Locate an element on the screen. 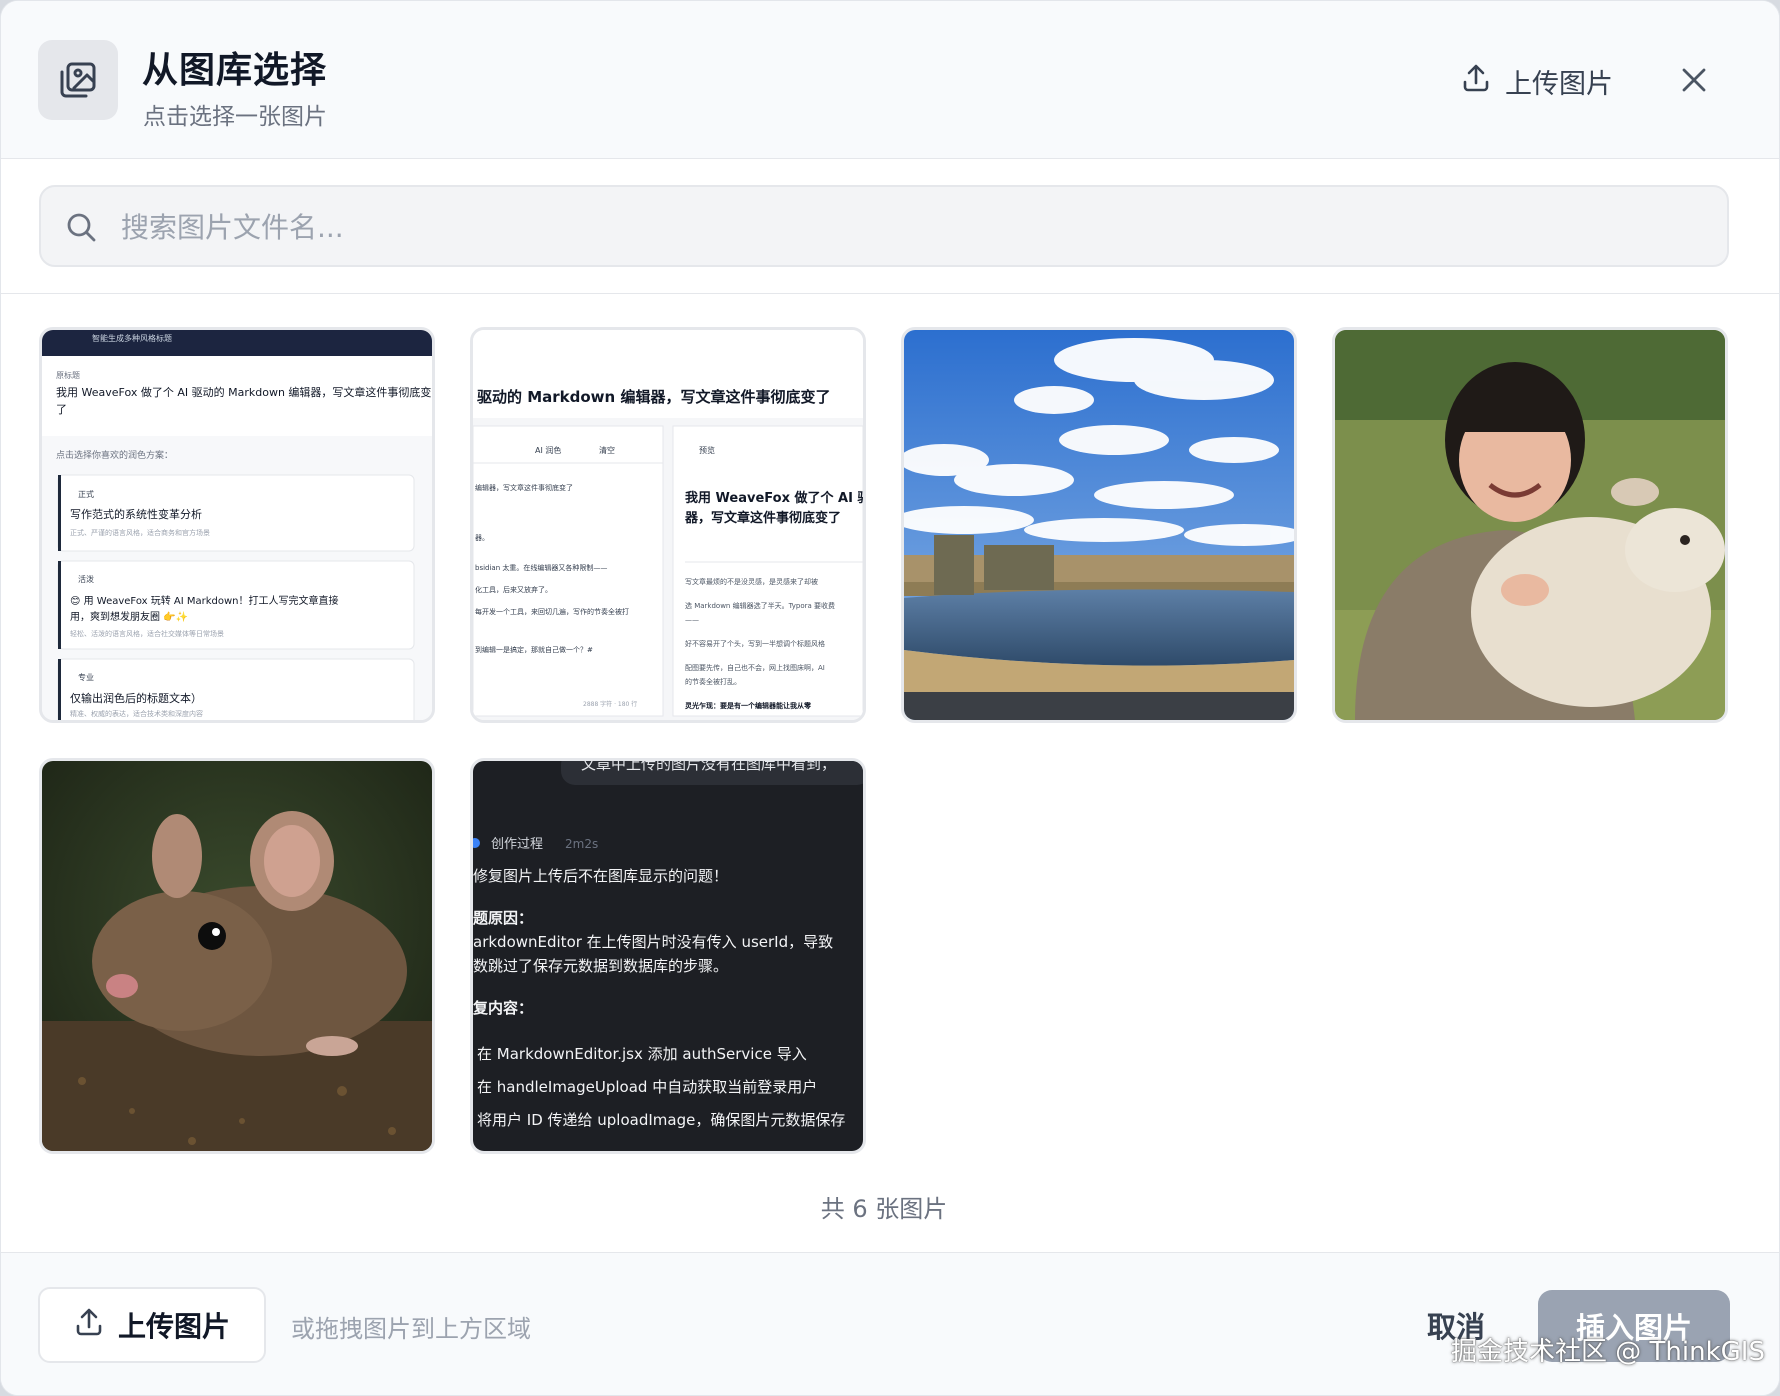 The image size is (1780, 1396). thumb6-top: 文章中上传的图片没有在图库中看到， is located at coordinates (708, 767).